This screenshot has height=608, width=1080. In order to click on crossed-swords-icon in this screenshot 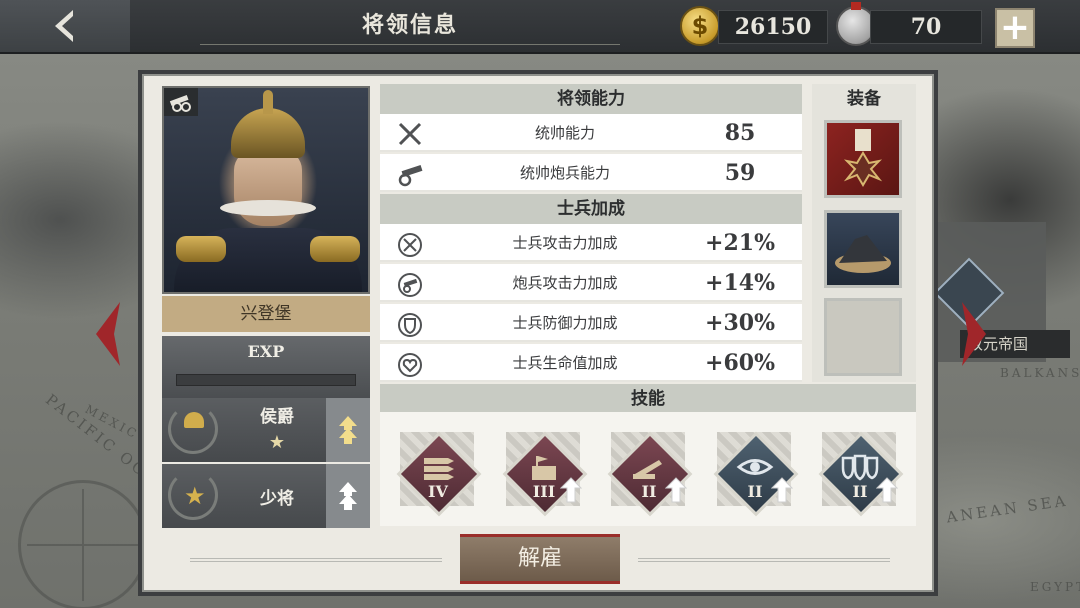, I will do `click(410, 134)`.